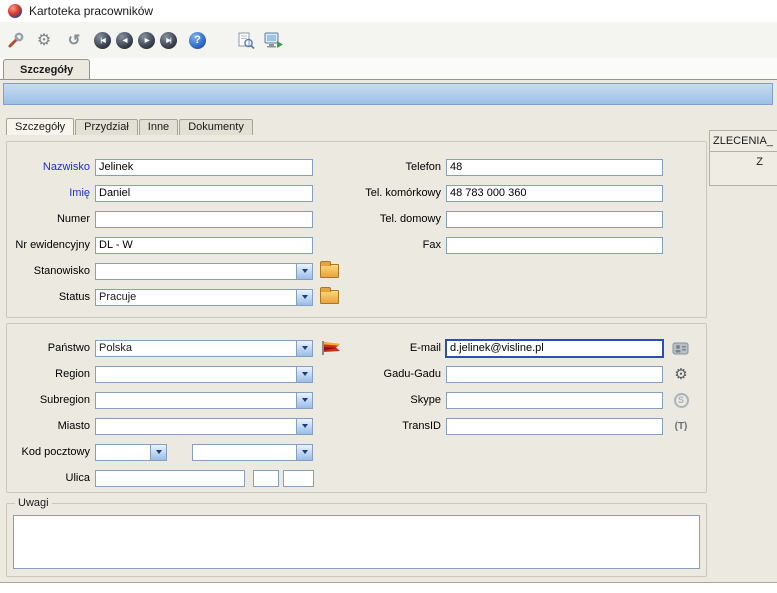 The image size is (777, 593). Describe the element at coordinates (33, 503) in the screenshot. I see `uwagi-label: Uwagi` at that location.